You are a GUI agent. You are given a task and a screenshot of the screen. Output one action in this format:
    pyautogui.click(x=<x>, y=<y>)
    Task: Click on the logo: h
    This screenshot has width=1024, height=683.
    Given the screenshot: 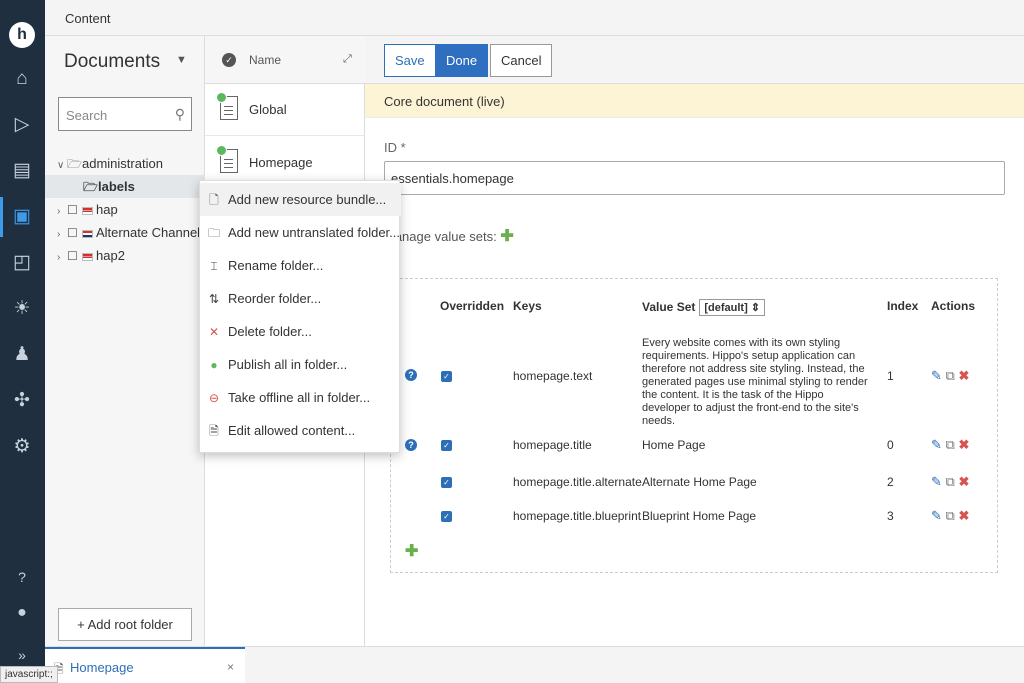 What is the action you would take?
    pyautogui.click(x=22, y=35)
    